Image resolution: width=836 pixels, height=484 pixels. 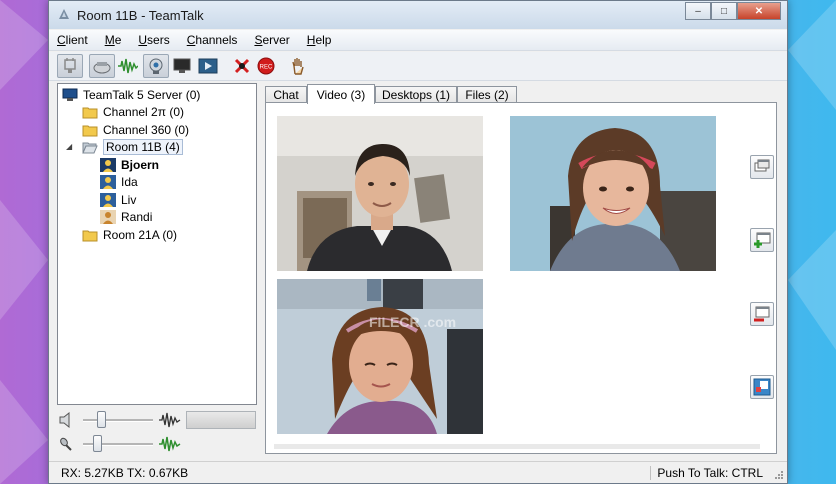 What do you see at coordinates (119, 181) in the screenshot?
I see `tree-user-ida: Ida` at bounding box center [119, 181].